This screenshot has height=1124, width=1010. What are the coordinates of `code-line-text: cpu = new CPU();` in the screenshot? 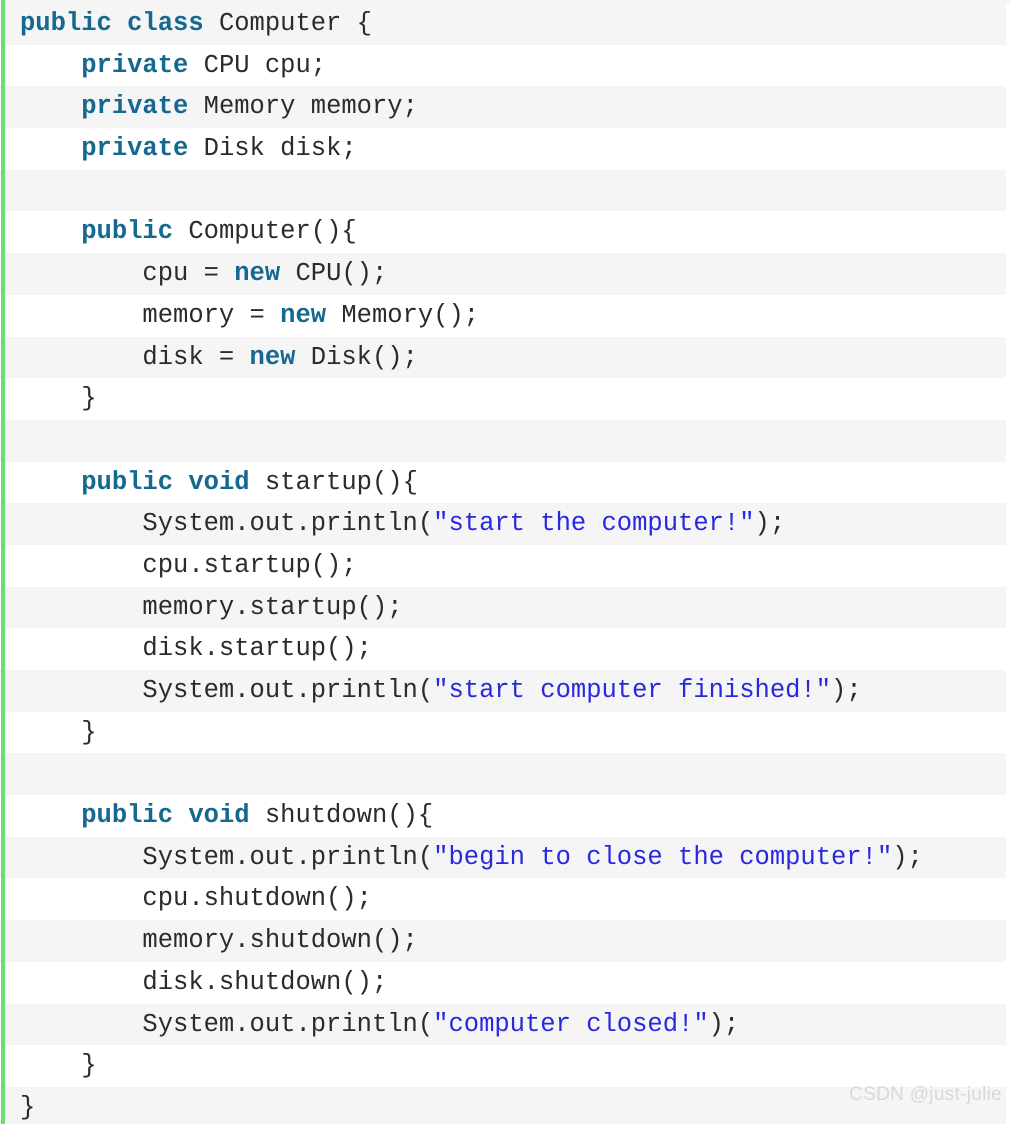 It's located at (503, 274).